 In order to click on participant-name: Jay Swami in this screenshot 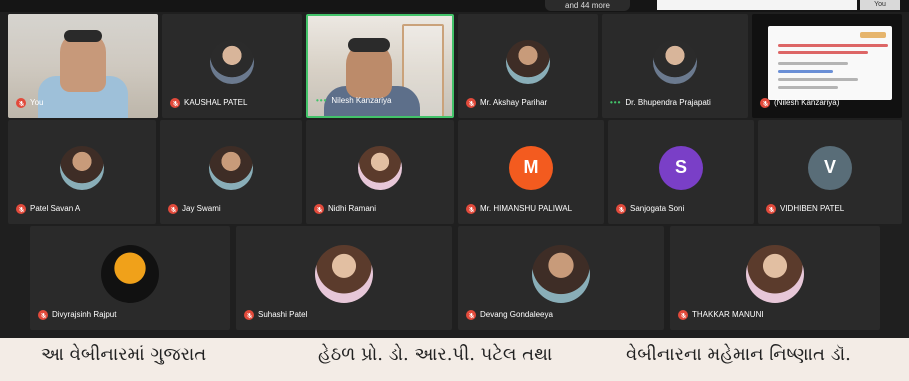, I will do `click(201, 208)`.